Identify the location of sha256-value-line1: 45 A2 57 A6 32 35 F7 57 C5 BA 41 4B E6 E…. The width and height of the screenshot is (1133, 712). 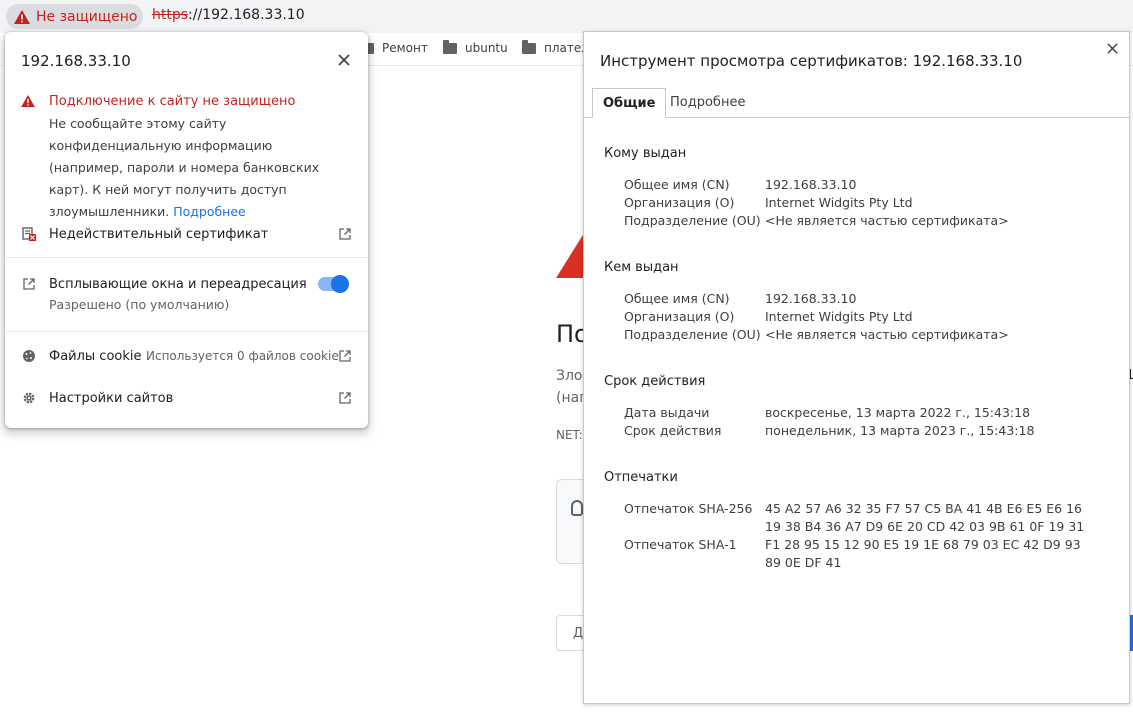
(923, 508).